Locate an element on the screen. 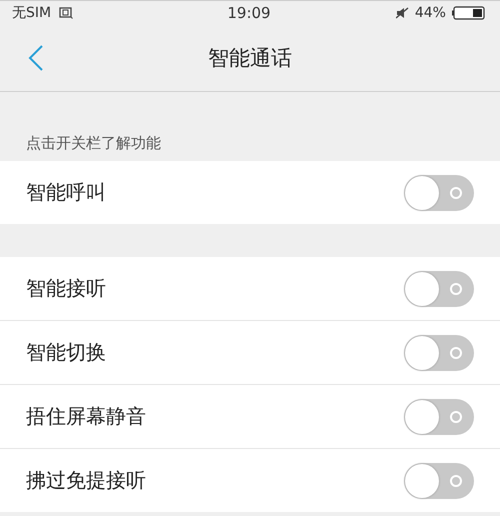 This screenshot has height=516, width=500. carrier-text: 无SIM is located at coordinates (32, 13).